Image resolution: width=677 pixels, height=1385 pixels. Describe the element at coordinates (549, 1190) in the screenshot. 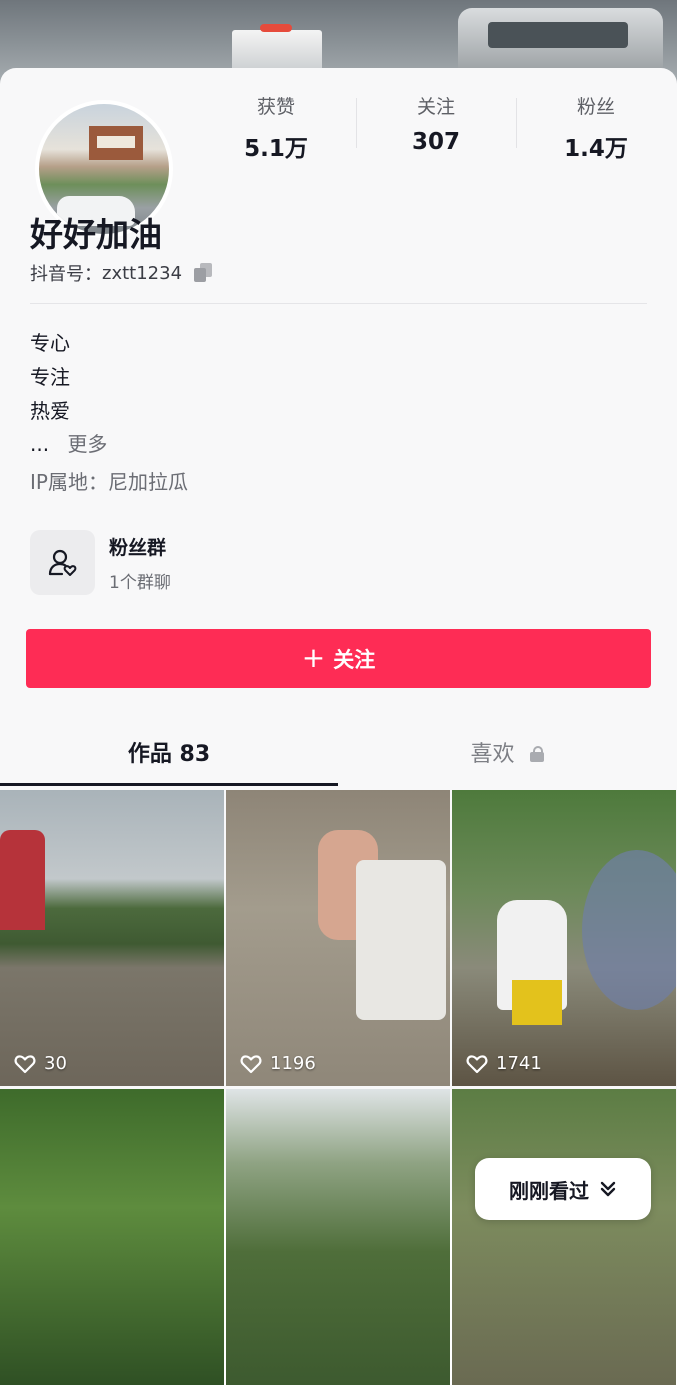

I see `recently-viewed-label: 刚刚看过` at that location.